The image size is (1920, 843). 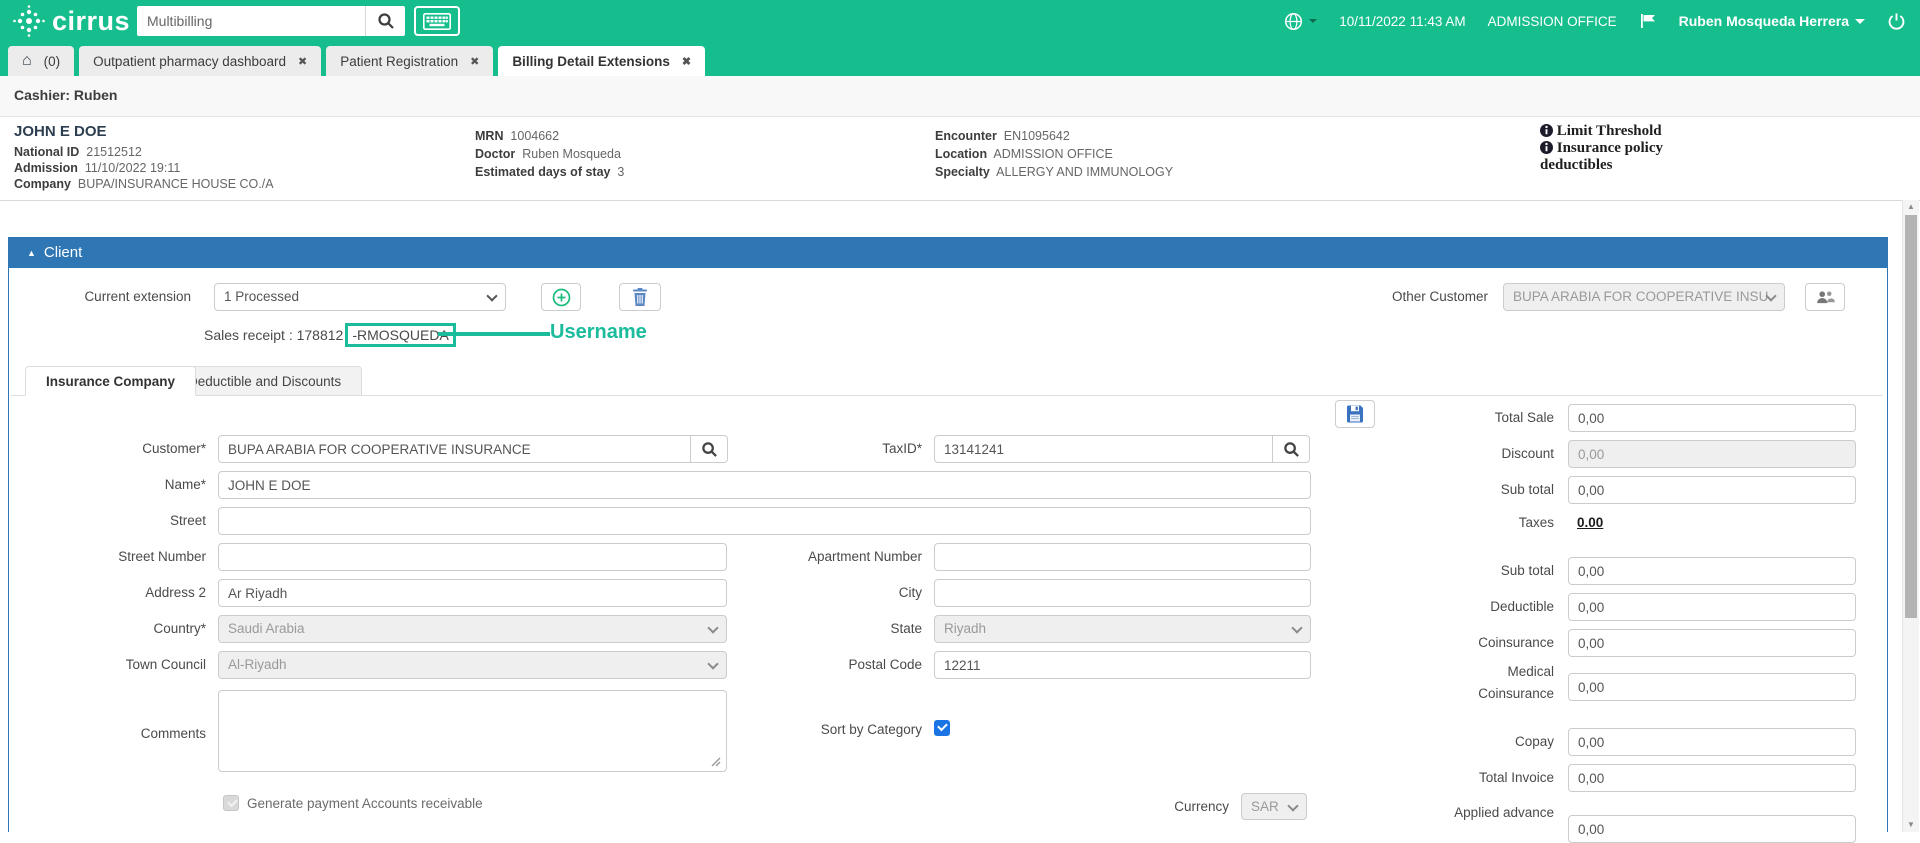 What do you see at coordinates (1644, 297) in the screenshot?
I see `other-customer-select: BUPA ARABIA FOR COOPERATIVE INSU` at bounding box center [1644, 297].